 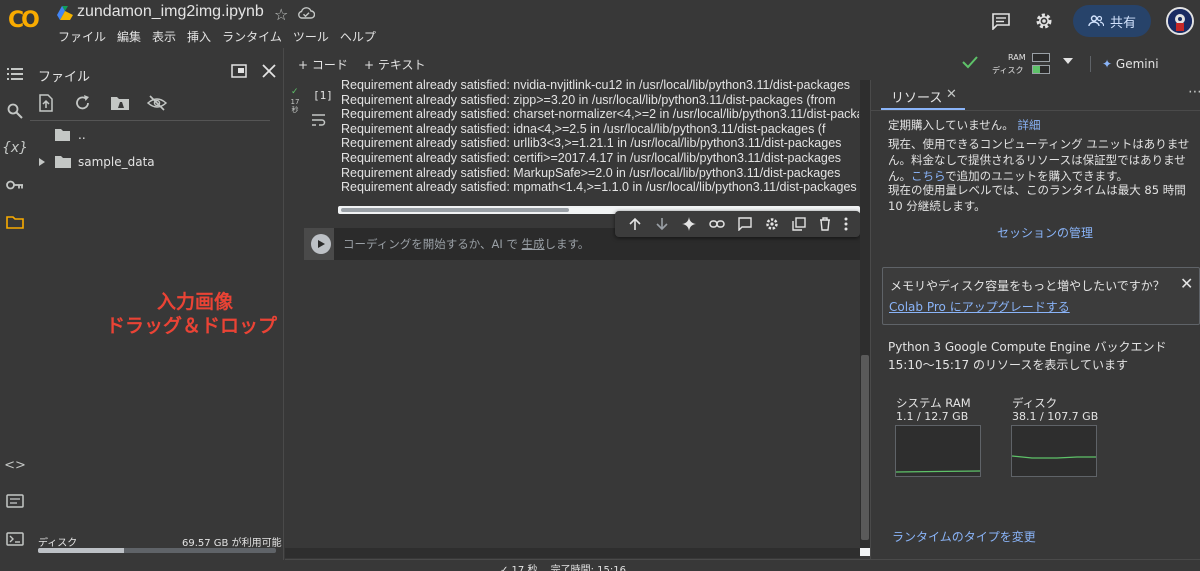 What do you see at coordinates (899, 176) in the screenshot?
I see `info-text: ん。` at bounding box center [899, 176].